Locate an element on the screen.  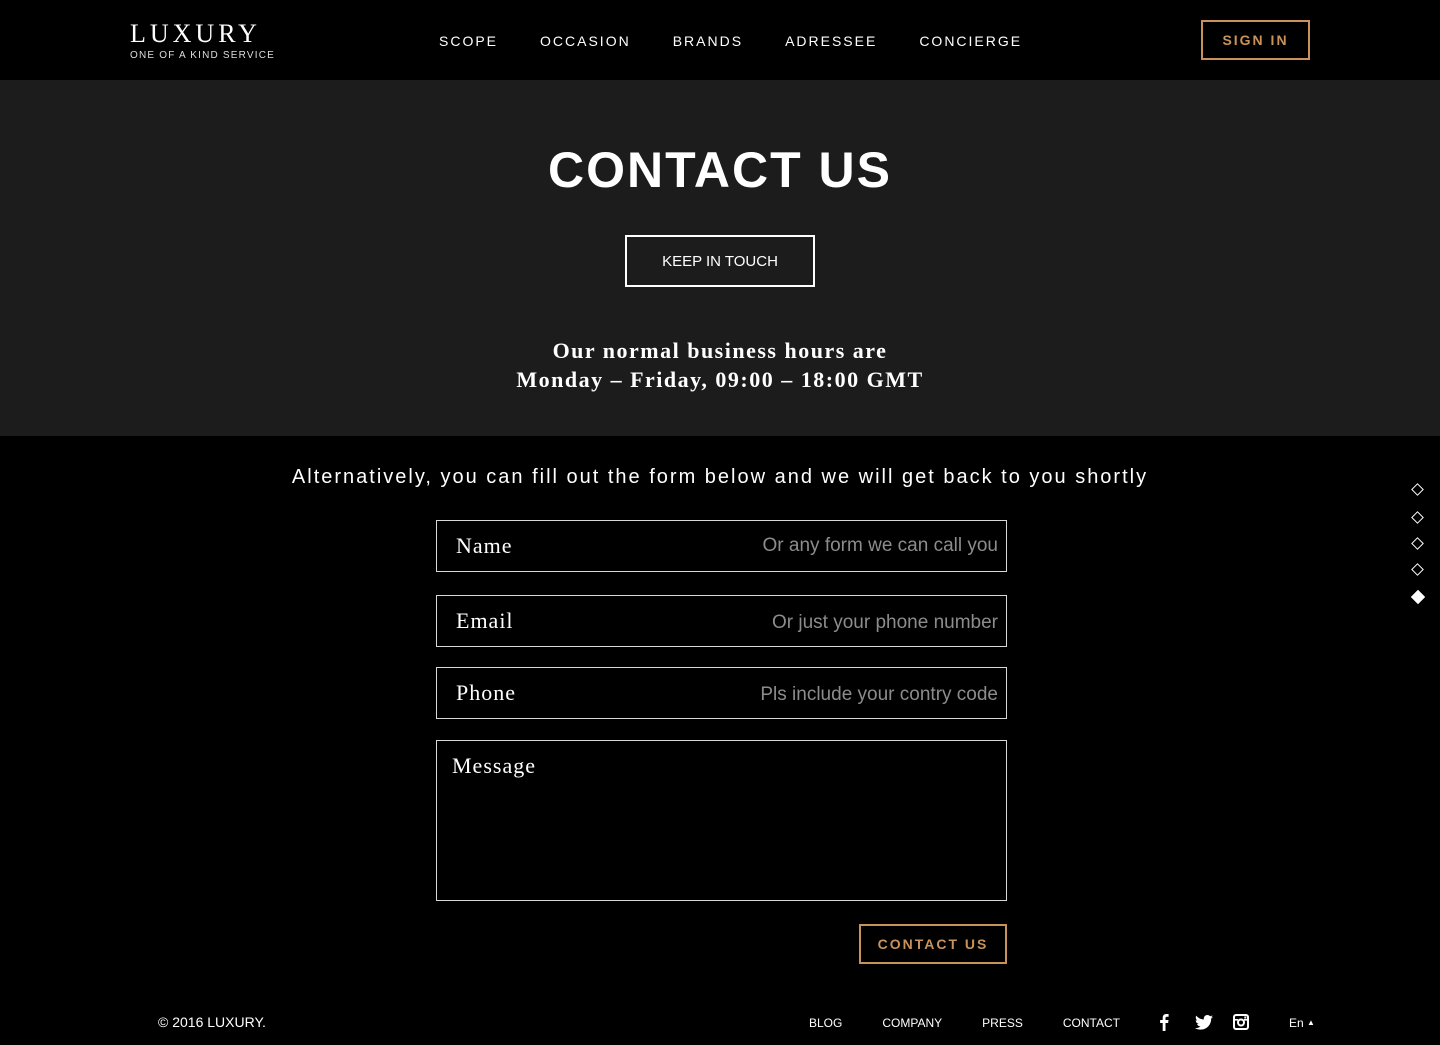
business-hours-line2: Monday – Friday, 09:00 – 18:00 GMT is located at coordinates (720, 379).